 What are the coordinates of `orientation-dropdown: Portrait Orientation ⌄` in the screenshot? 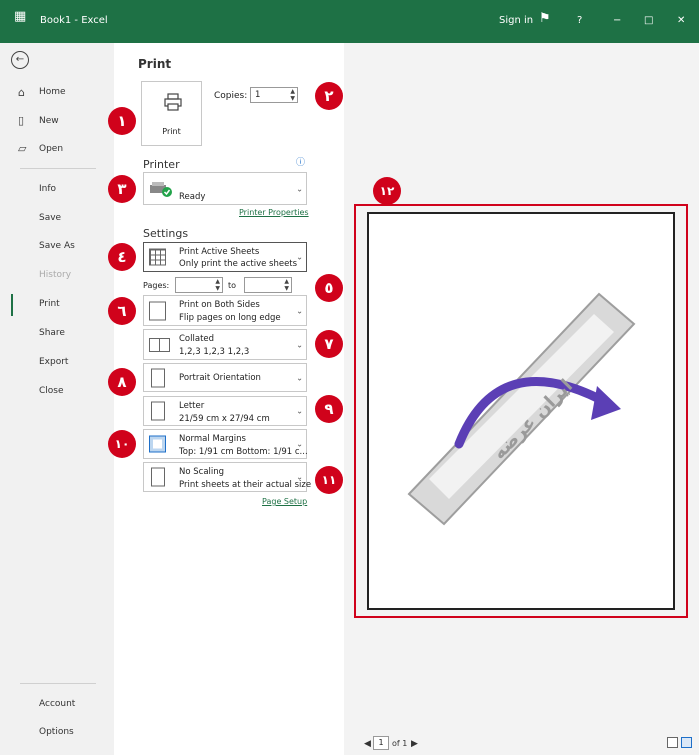 It's located at (225, 377).